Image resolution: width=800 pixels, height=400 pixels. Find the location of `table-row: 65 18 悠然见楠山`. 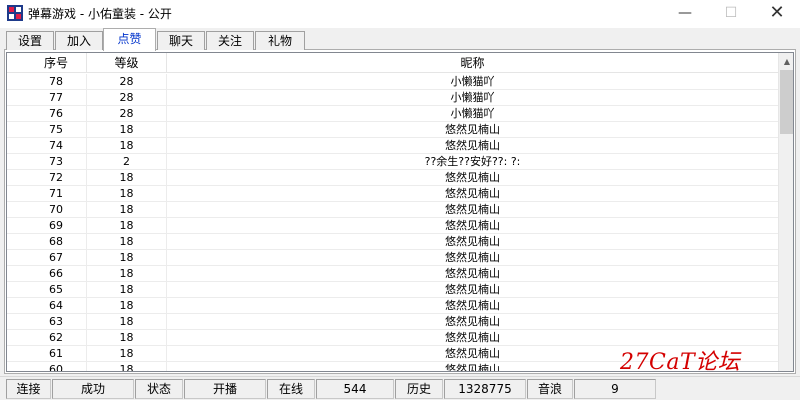

table-row: 65 18 悠然见楠山 is located at coordinates (392, 290).